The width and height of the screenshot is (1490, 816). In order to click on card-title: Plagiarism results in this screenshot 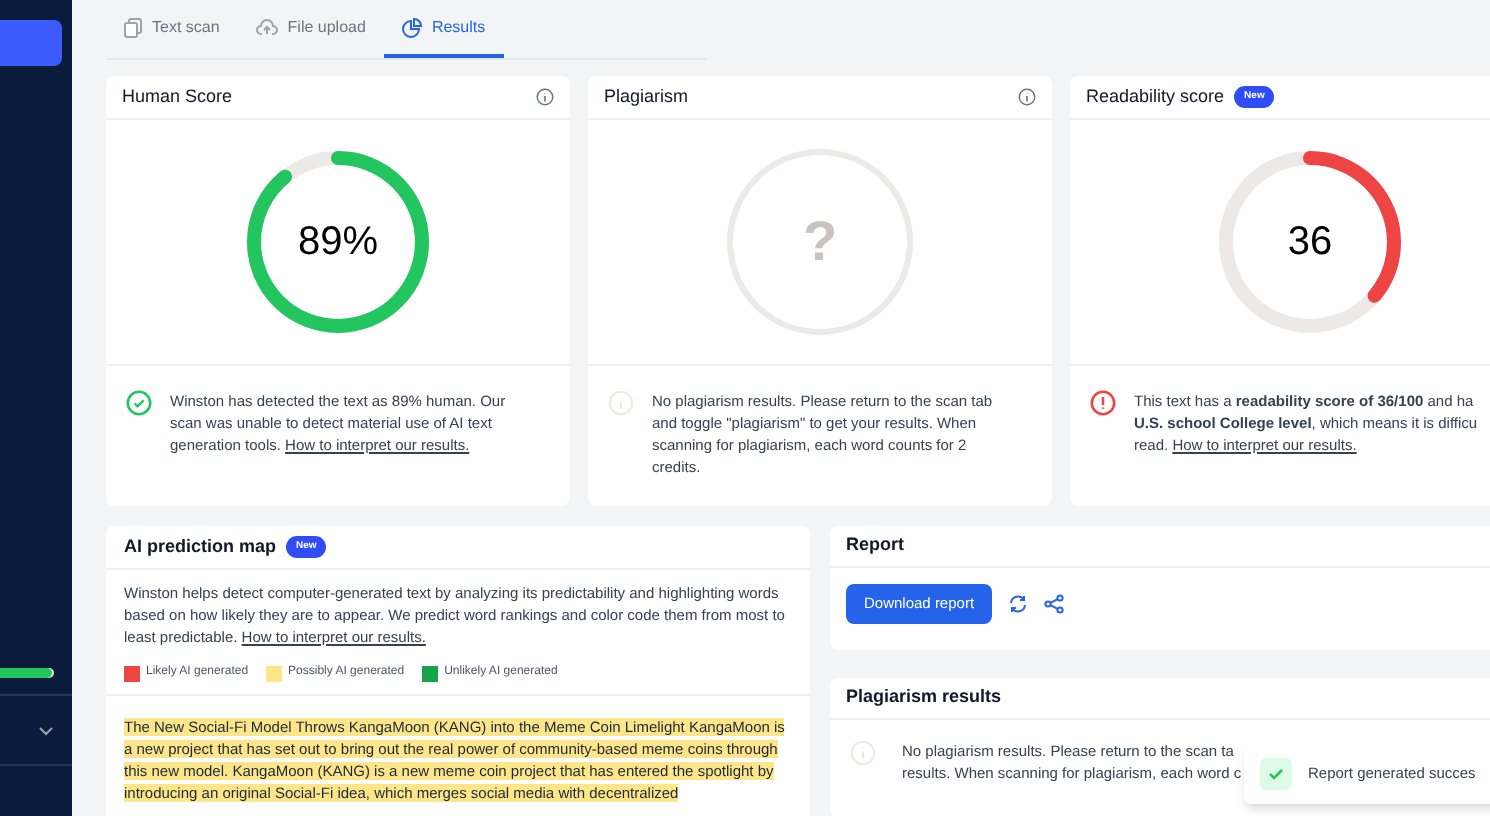, I will do `click(924, 697)`.